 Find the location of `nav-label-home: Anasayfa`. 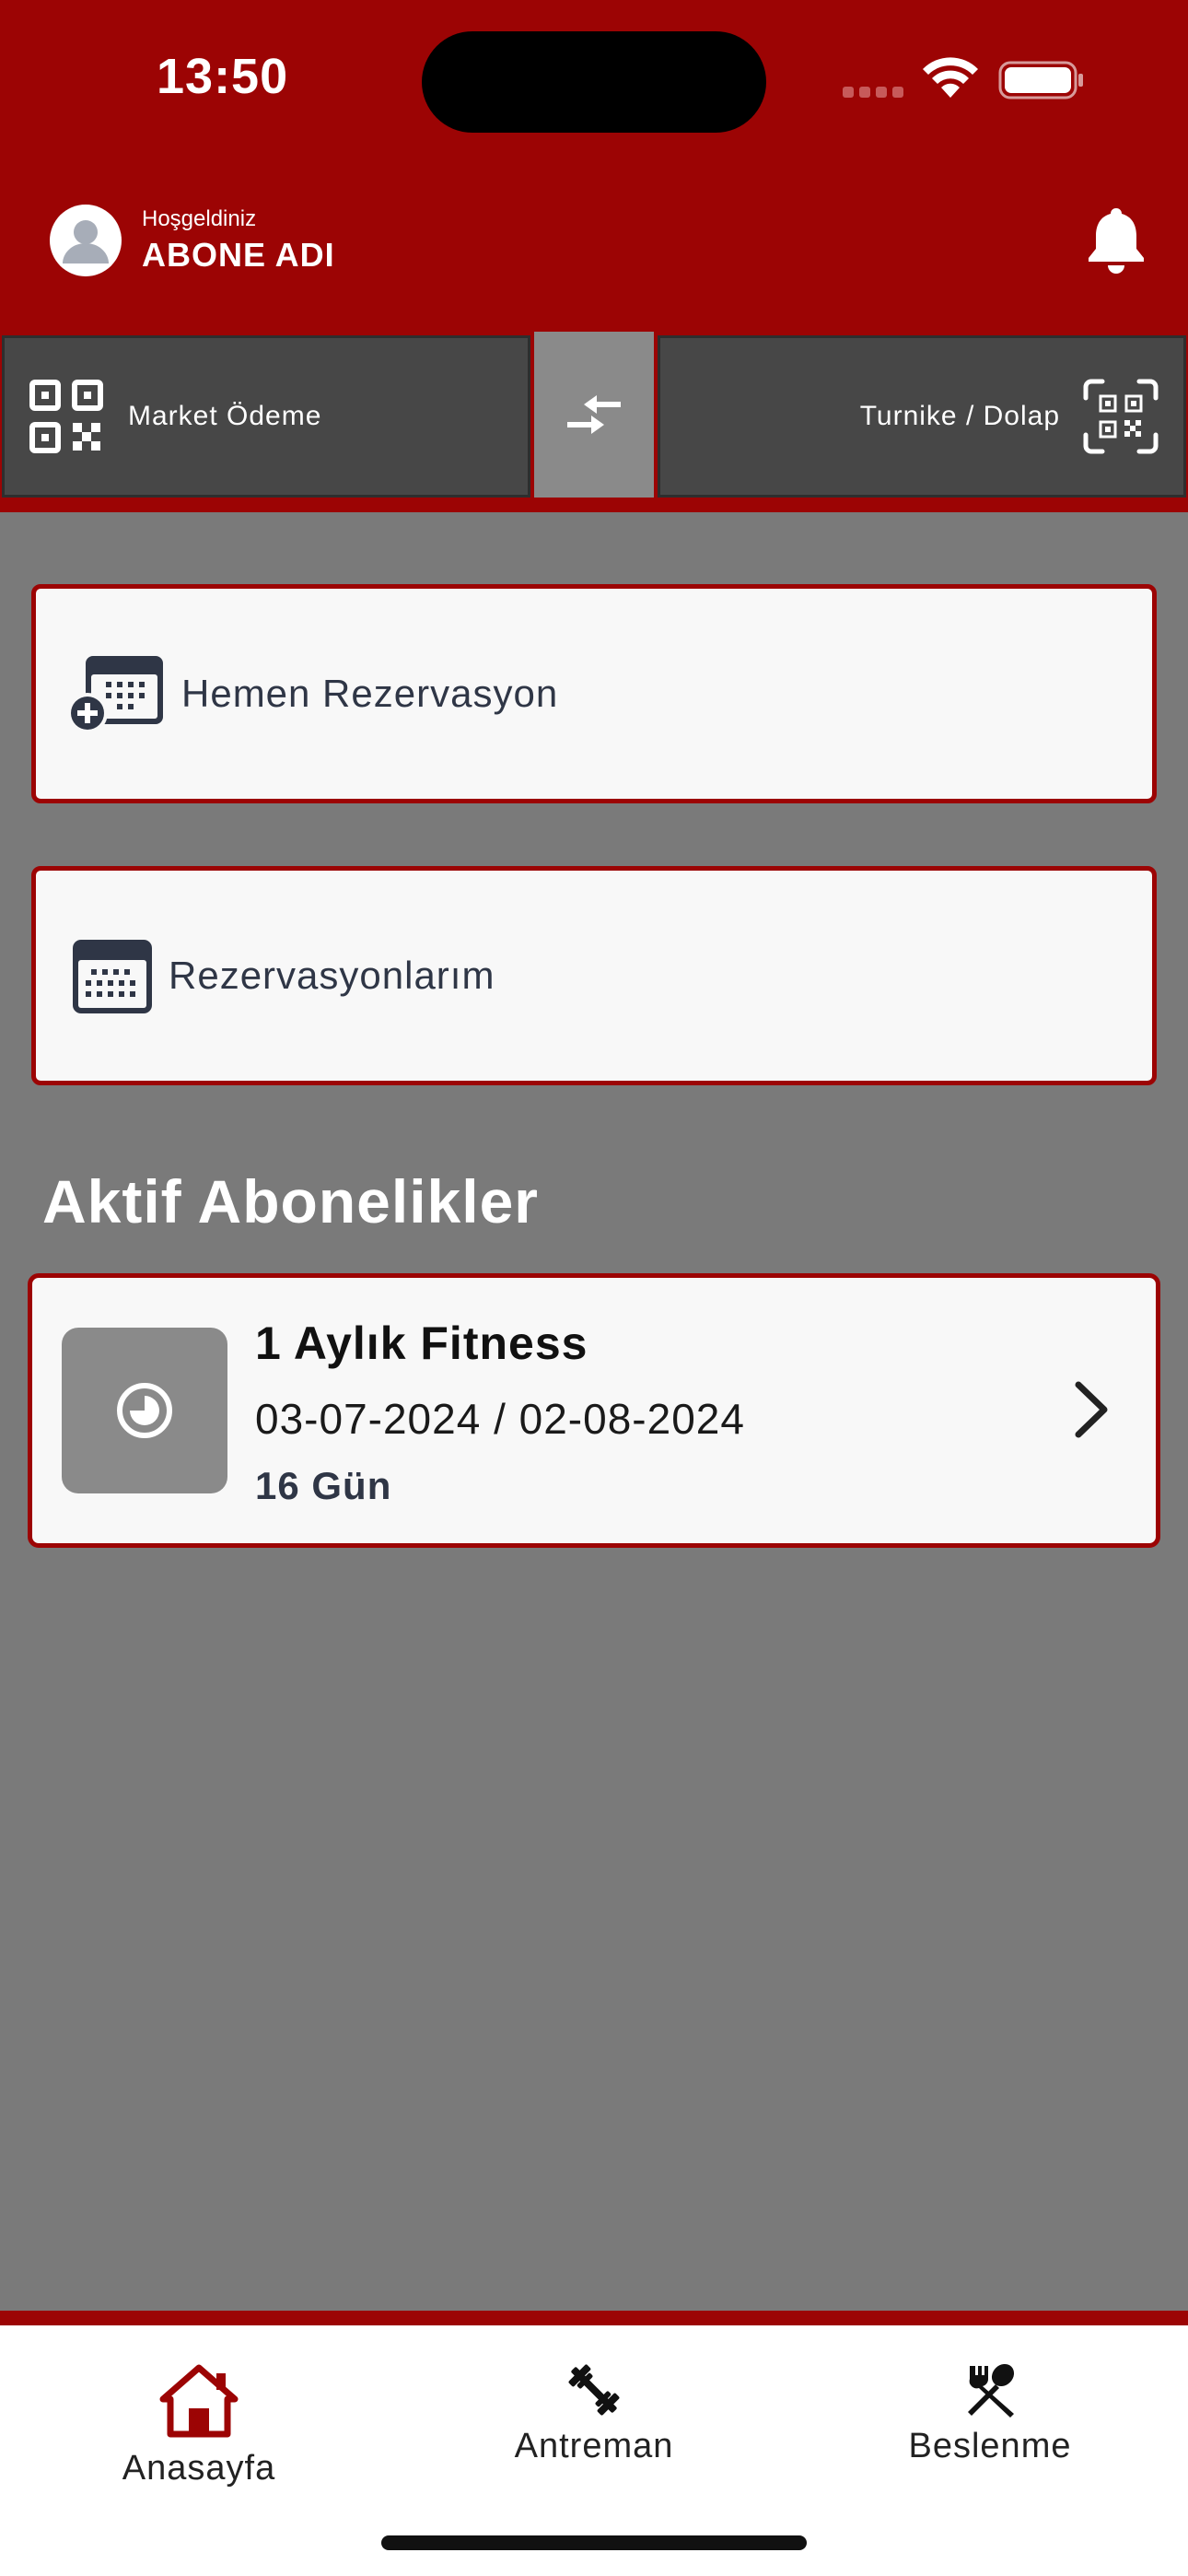

nav-label-home: Anasayfa is located at coordinates (199, 2469).